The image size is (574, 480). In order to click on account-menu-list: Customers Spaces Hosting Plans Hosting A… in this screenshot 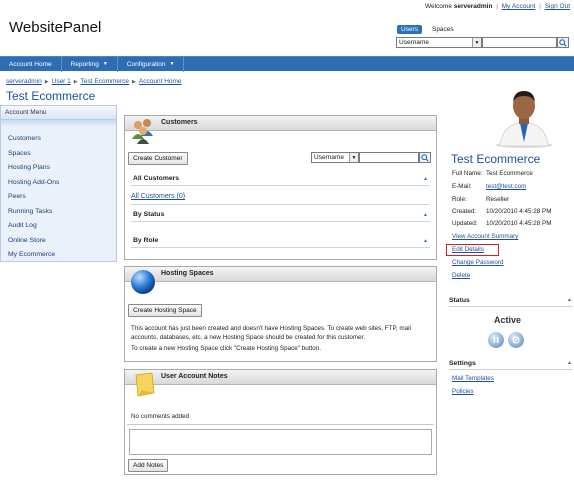, I will do `click(58, 194)`.